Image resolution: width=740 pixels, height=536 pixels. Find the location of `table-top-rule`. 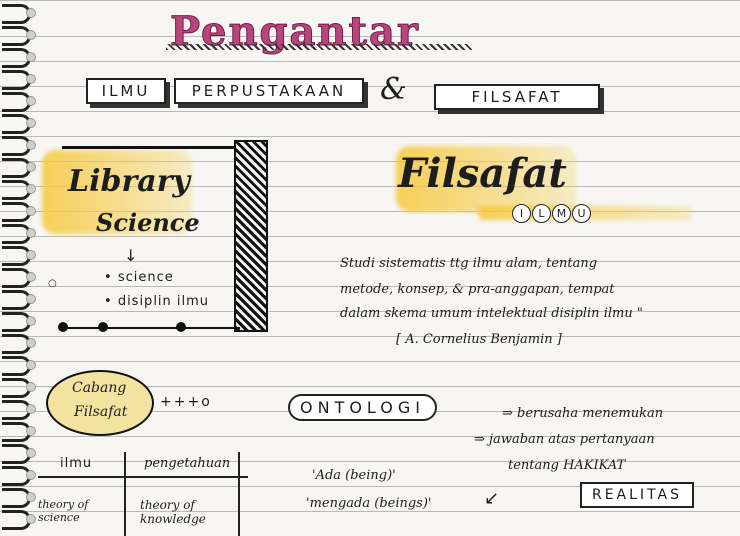

table-top-rule is located at coordinates (143, 477).